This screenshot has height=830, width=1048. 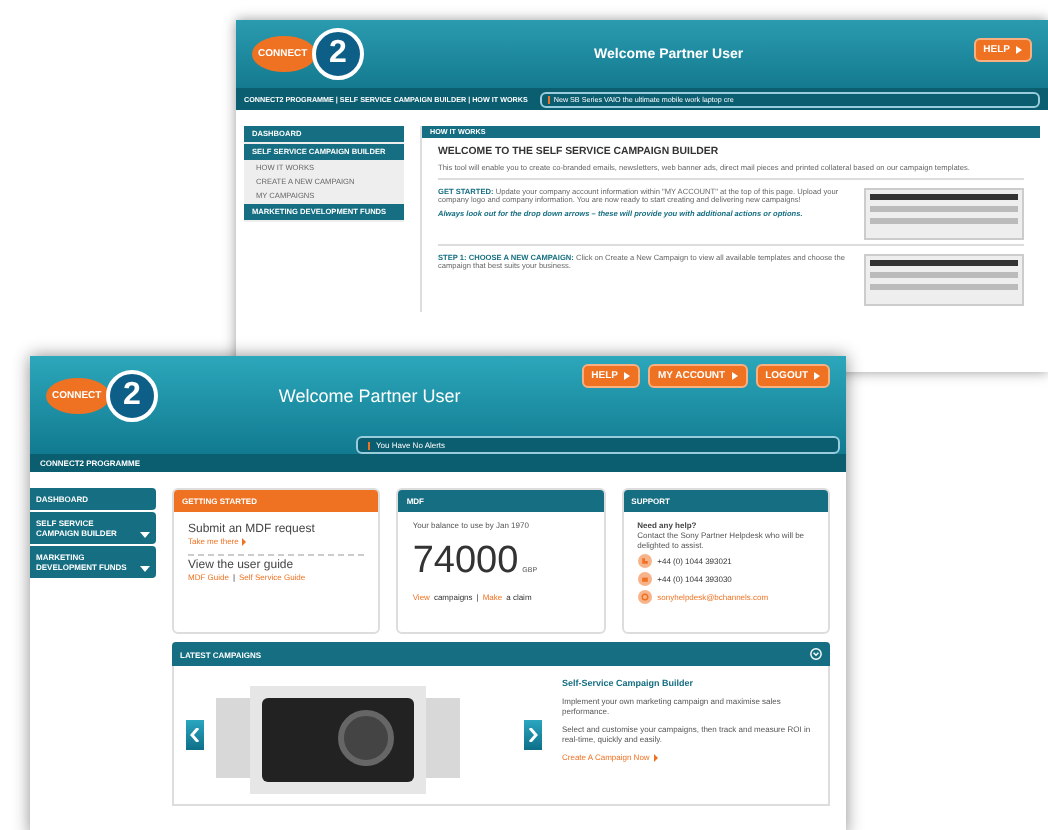 What do you see at coordinates (644, 597) in the screenshot?
I see `email-icon` at bounding box center [644, 597].